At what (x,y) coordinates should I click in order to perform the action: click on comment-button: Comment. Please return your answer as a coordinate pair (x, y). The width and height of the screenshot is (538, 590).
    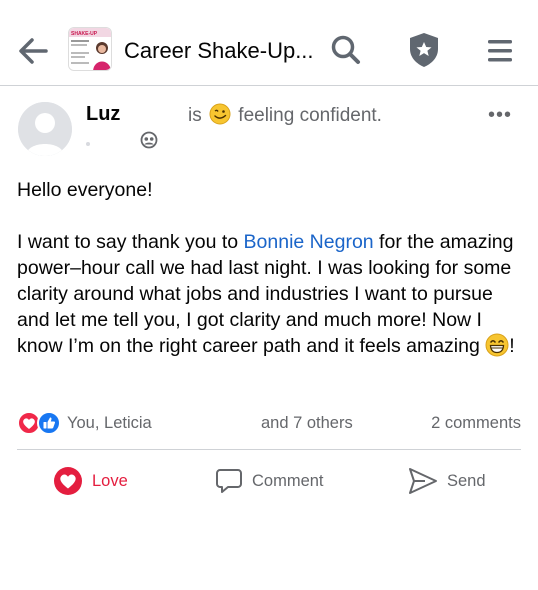
    Looking at the image, I should click on (269, 481).